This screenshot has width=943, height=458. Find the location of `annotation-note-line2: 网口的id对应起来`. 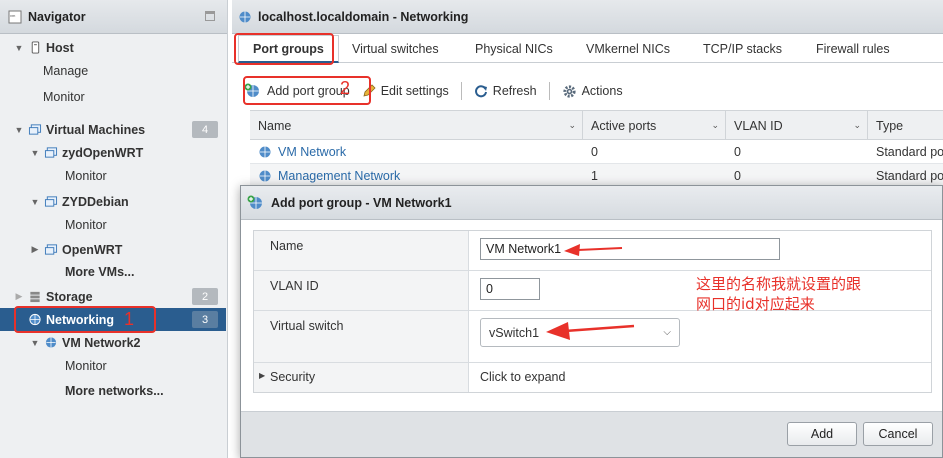

annotation-note-line2: 网口的id对应起来 is located at coordinates (755, 304).